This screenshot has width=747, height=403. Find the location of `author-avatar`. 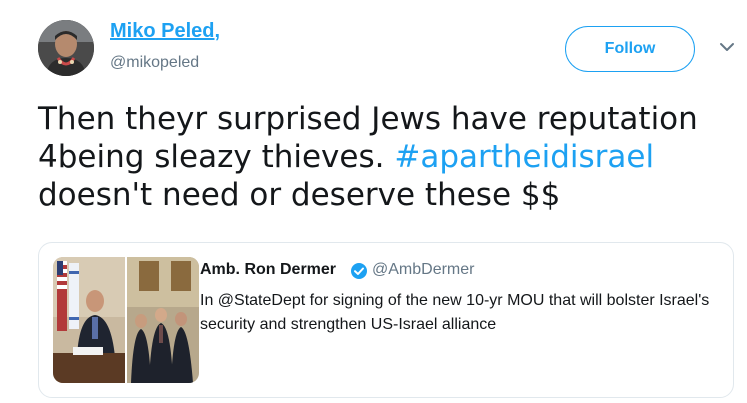

author-avatar is located at coordinates (66, 48).